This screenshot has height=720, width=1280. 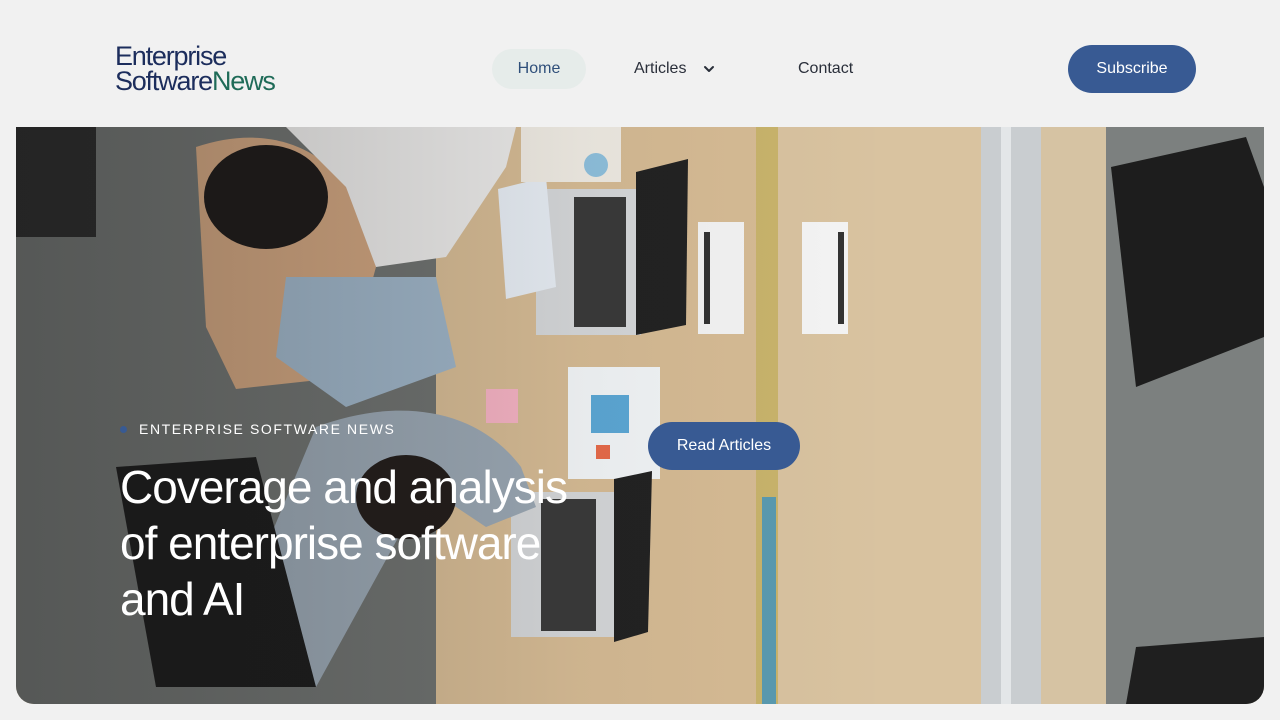 What do you see at coordinates (243, 81) in the screenshot?
I see `logo-word-news: News` at bounding box center [243, 81].